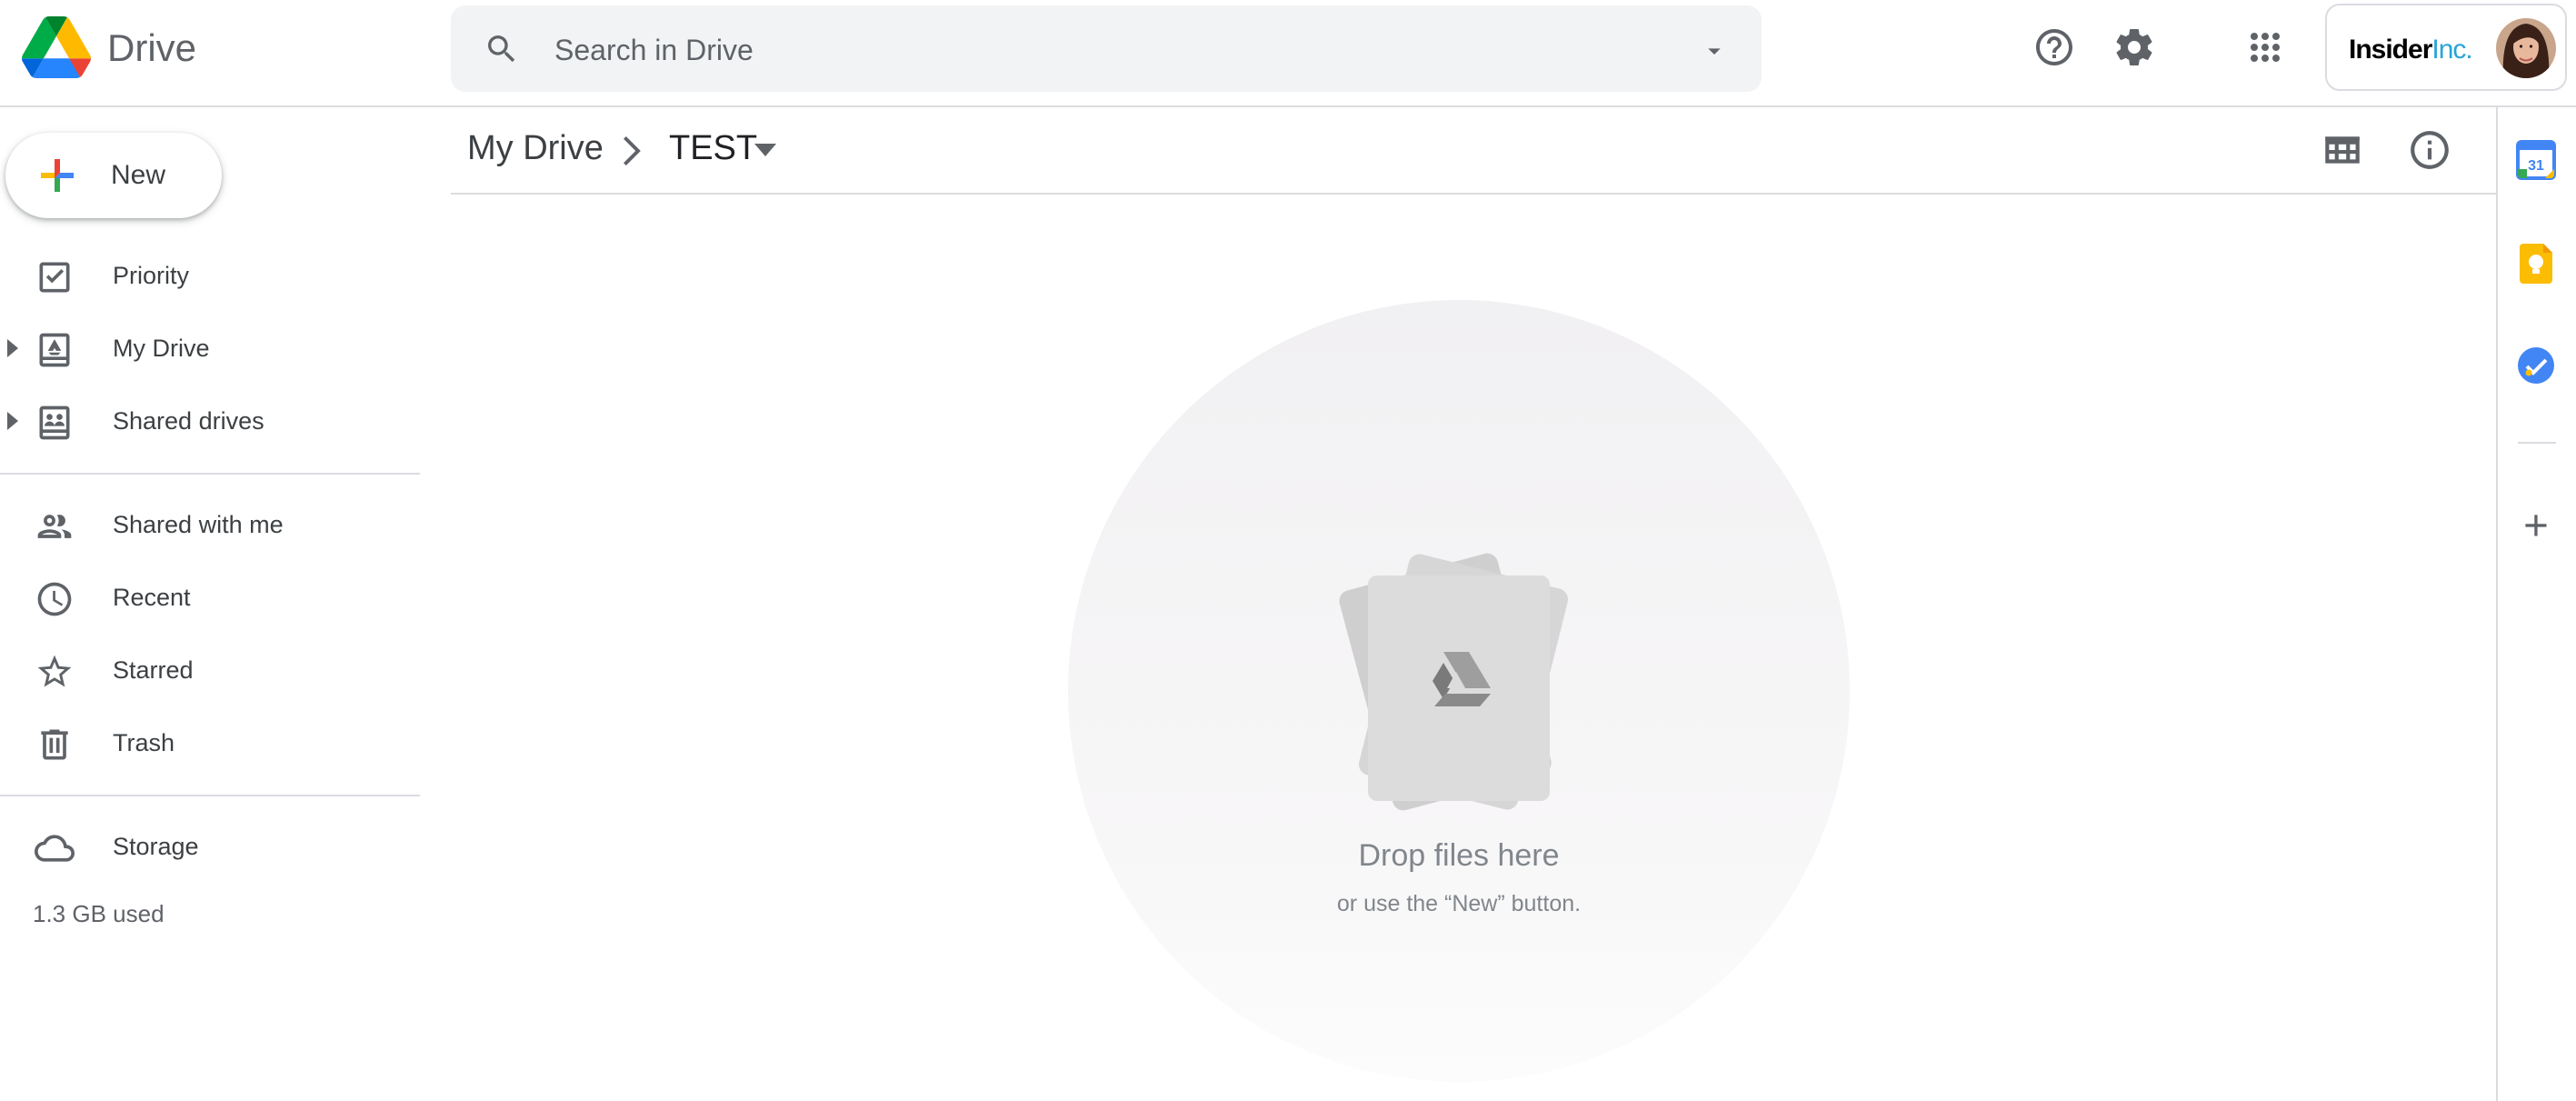 The image size is (2576, 1101). Describe the element at coordinates (1450, 686) in the screenshot. I see `empty-files-illustration` at that location.